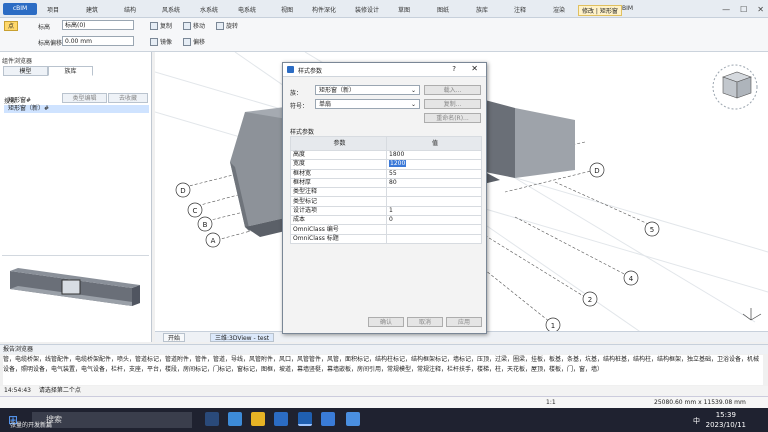 This screenshot has height=432, width=768. Describe the element at coordinates (743, 9) in the screenshot. I see `maximize-icon: ☐` at that location.